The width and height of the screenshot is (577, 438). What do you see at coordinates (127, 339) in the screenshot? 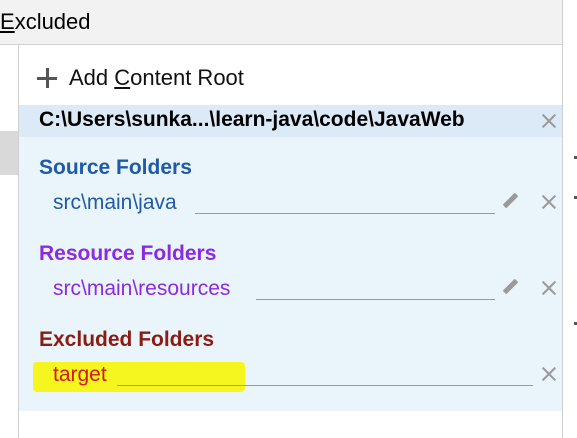
I see `excluded-folders-title: Excluded Folders` at bounding box center [127, 339].